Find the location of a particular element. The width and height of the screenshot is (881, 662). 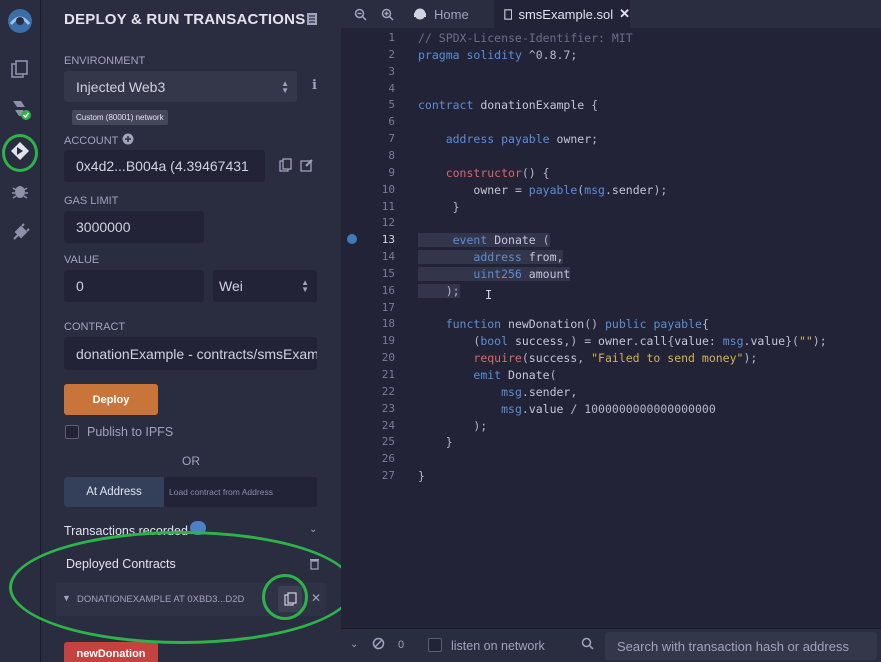

trash-icon is located at coordinates (314, 565).